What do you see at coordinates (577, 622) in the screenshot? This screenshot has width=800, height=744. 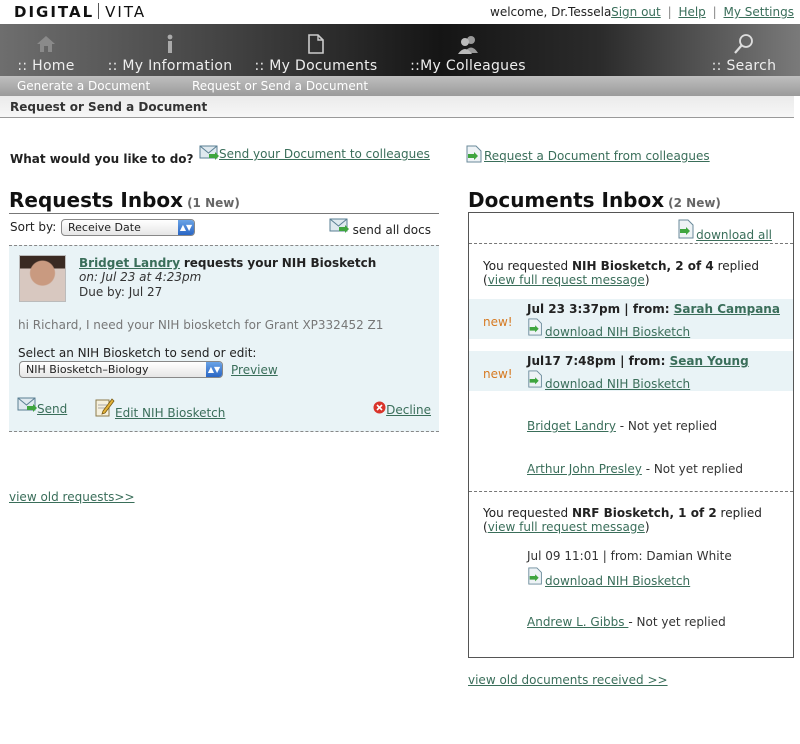 I see `pending-person-link: Andrew L. Gibbs` at bounding box center [577, 622].